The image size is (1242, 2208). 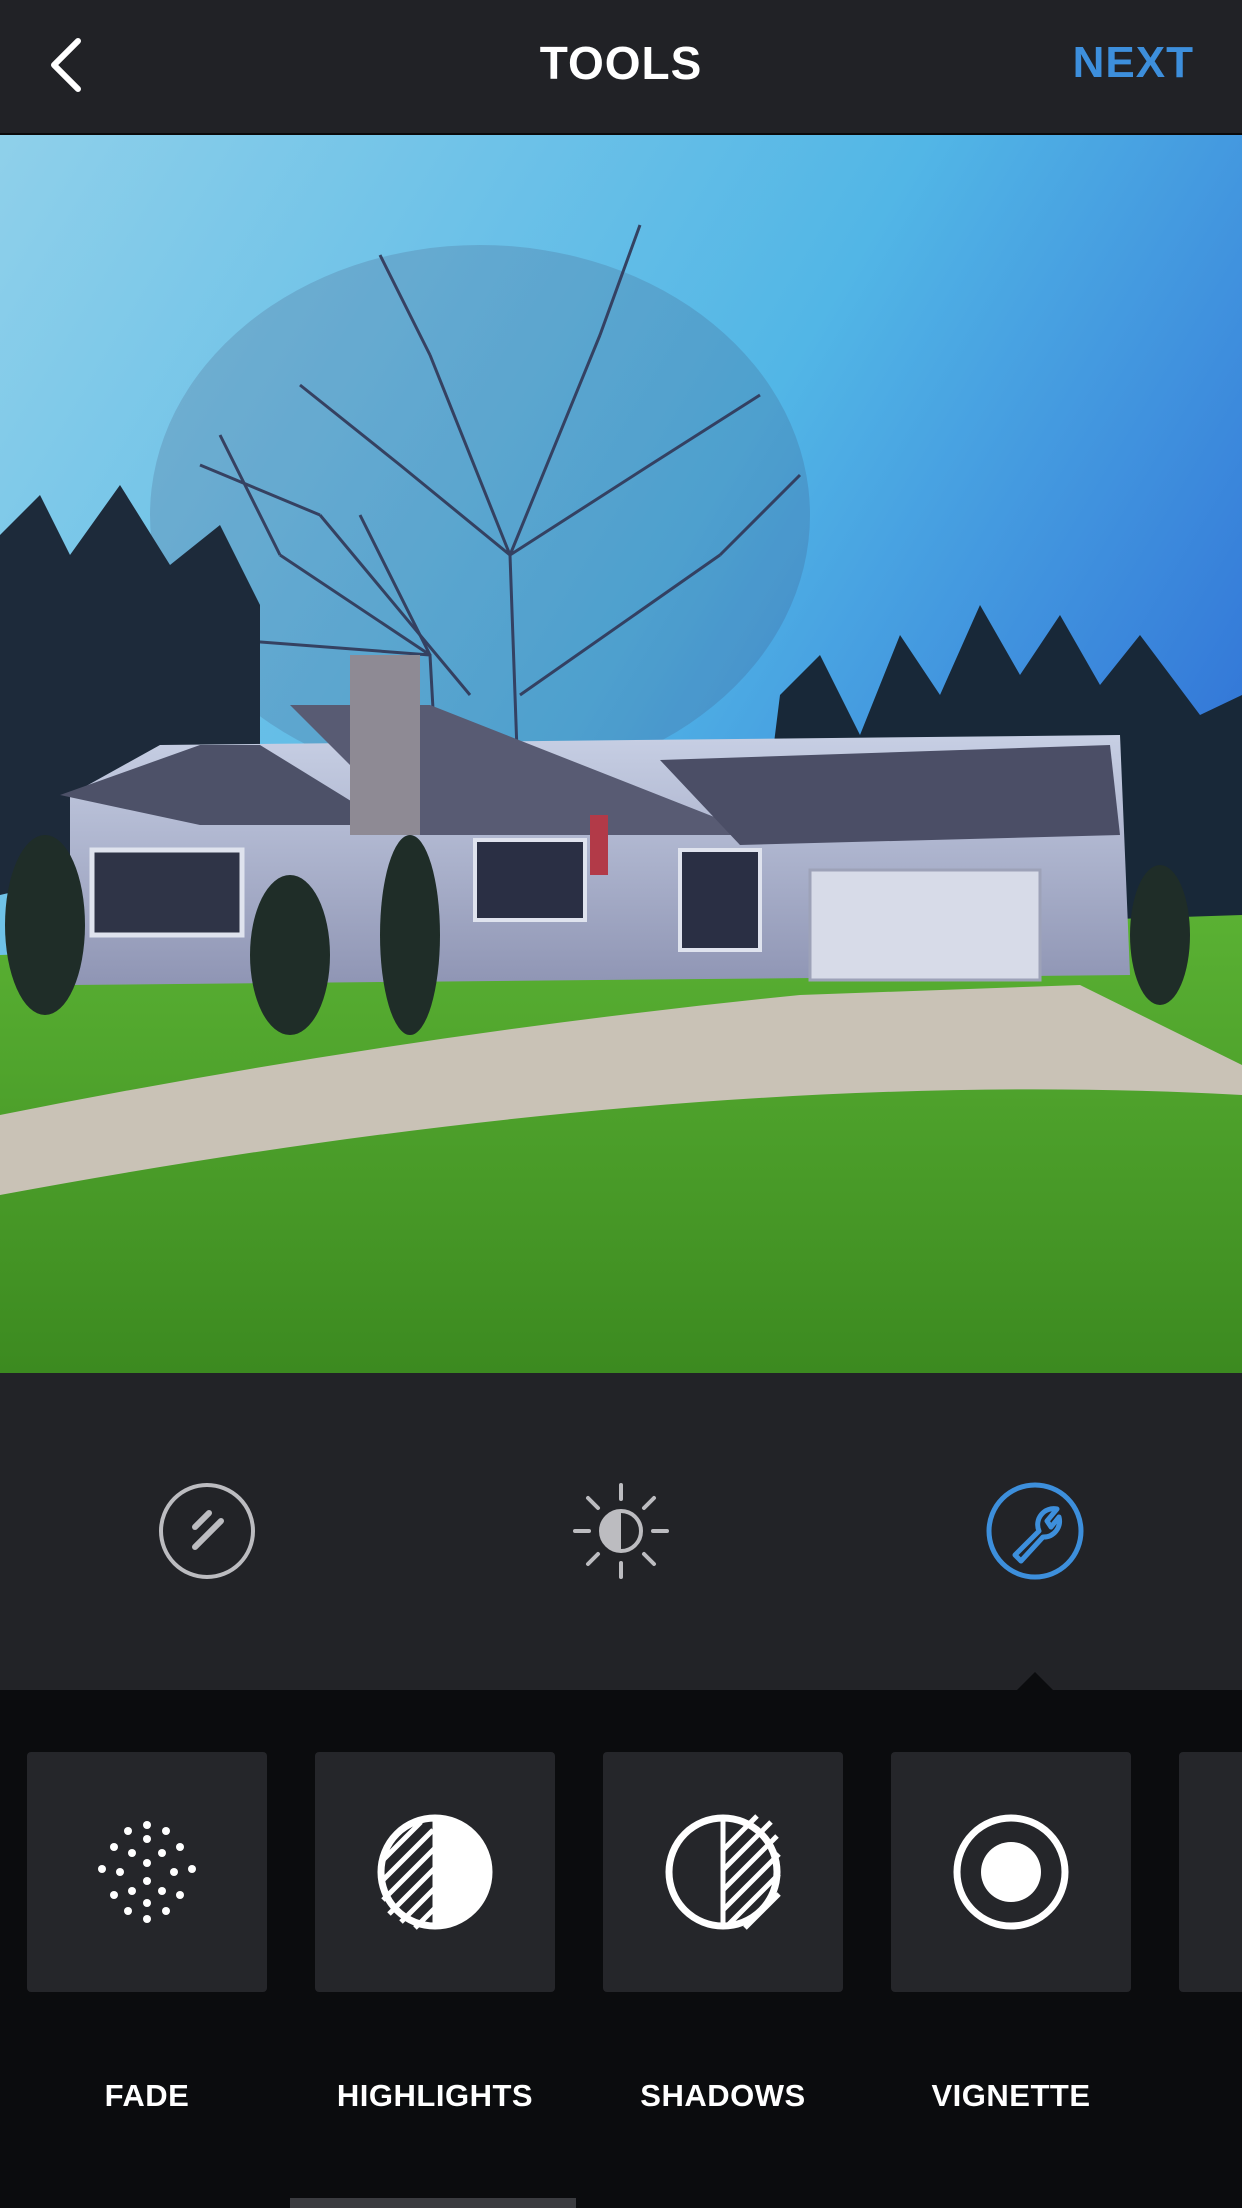 I want to click on page-title: TOOLS, so click(x=621, y=63).